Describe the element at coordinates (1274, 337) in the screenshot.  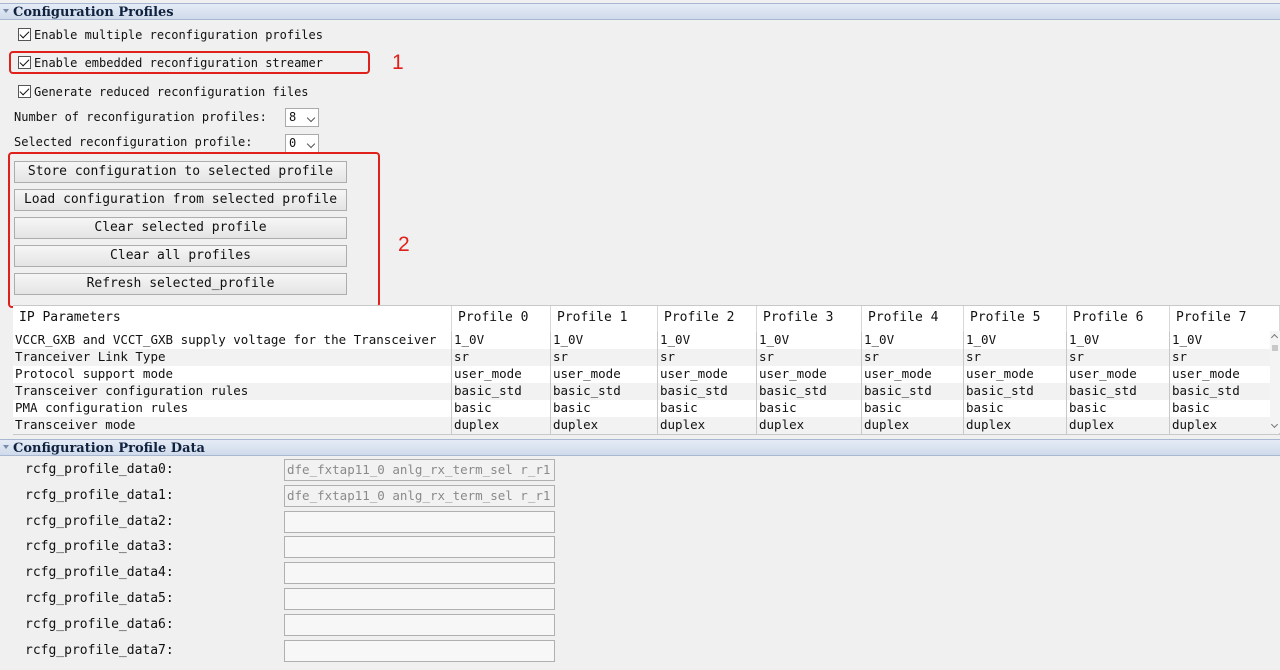
I see `scroll-up-icon` at that location.